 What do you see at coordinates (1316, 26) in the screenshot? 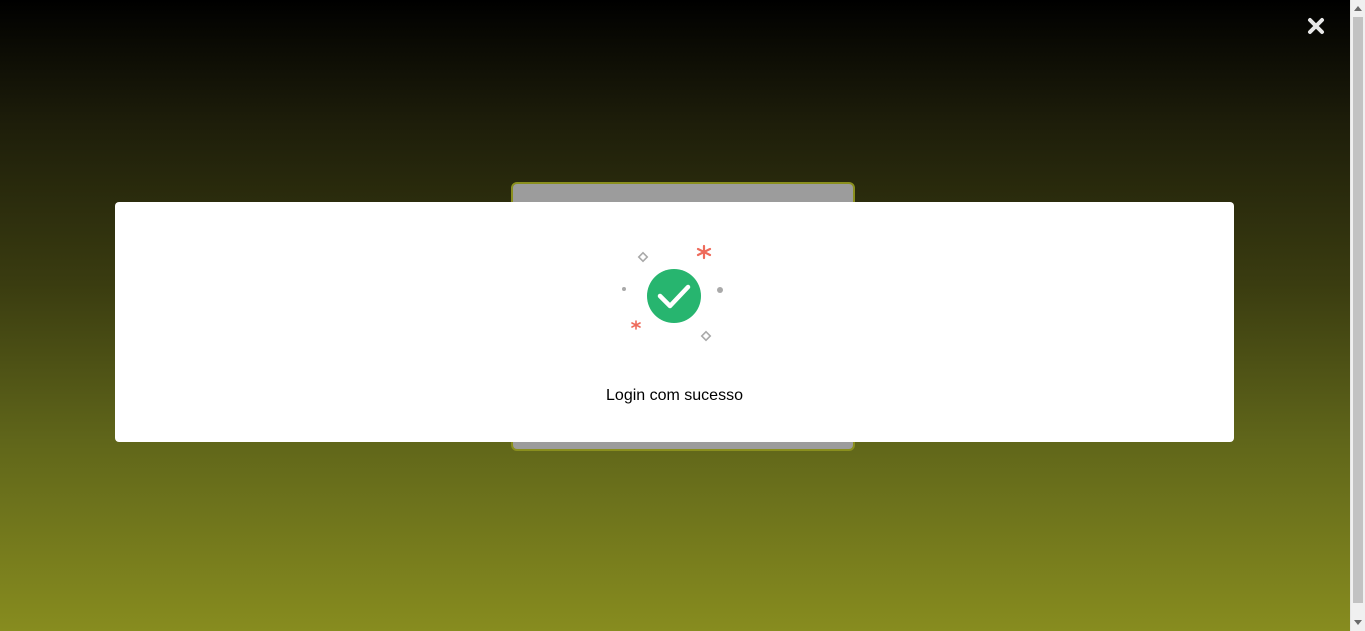
I see `close-icon` at bounding box center [1316, 26].